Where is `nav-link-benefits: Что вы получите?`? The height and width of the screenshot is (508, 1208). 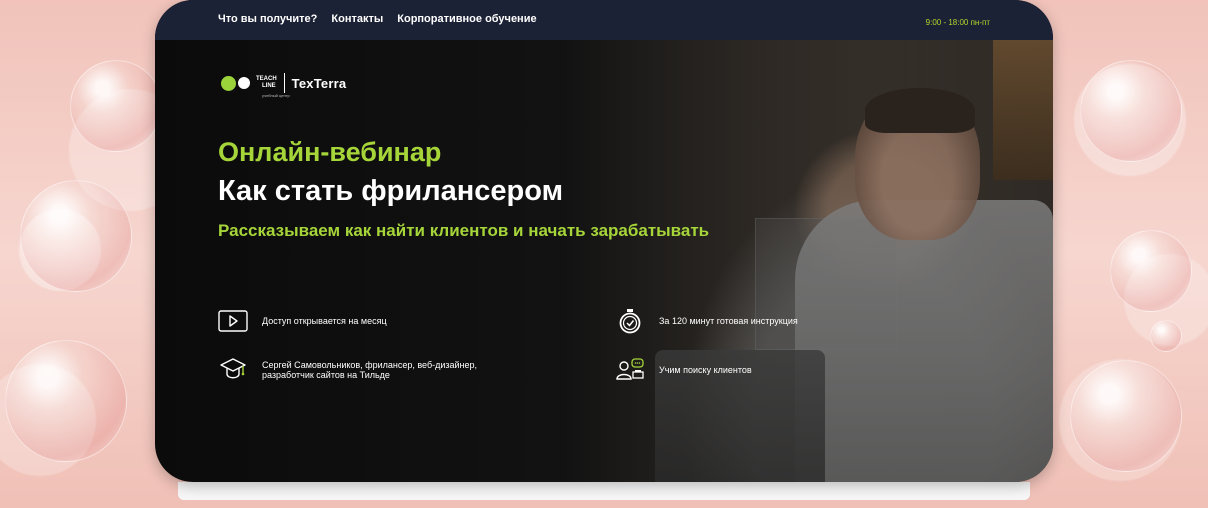 nav-link-benefits: Что вы получите? is located at coordinates (267, 19).